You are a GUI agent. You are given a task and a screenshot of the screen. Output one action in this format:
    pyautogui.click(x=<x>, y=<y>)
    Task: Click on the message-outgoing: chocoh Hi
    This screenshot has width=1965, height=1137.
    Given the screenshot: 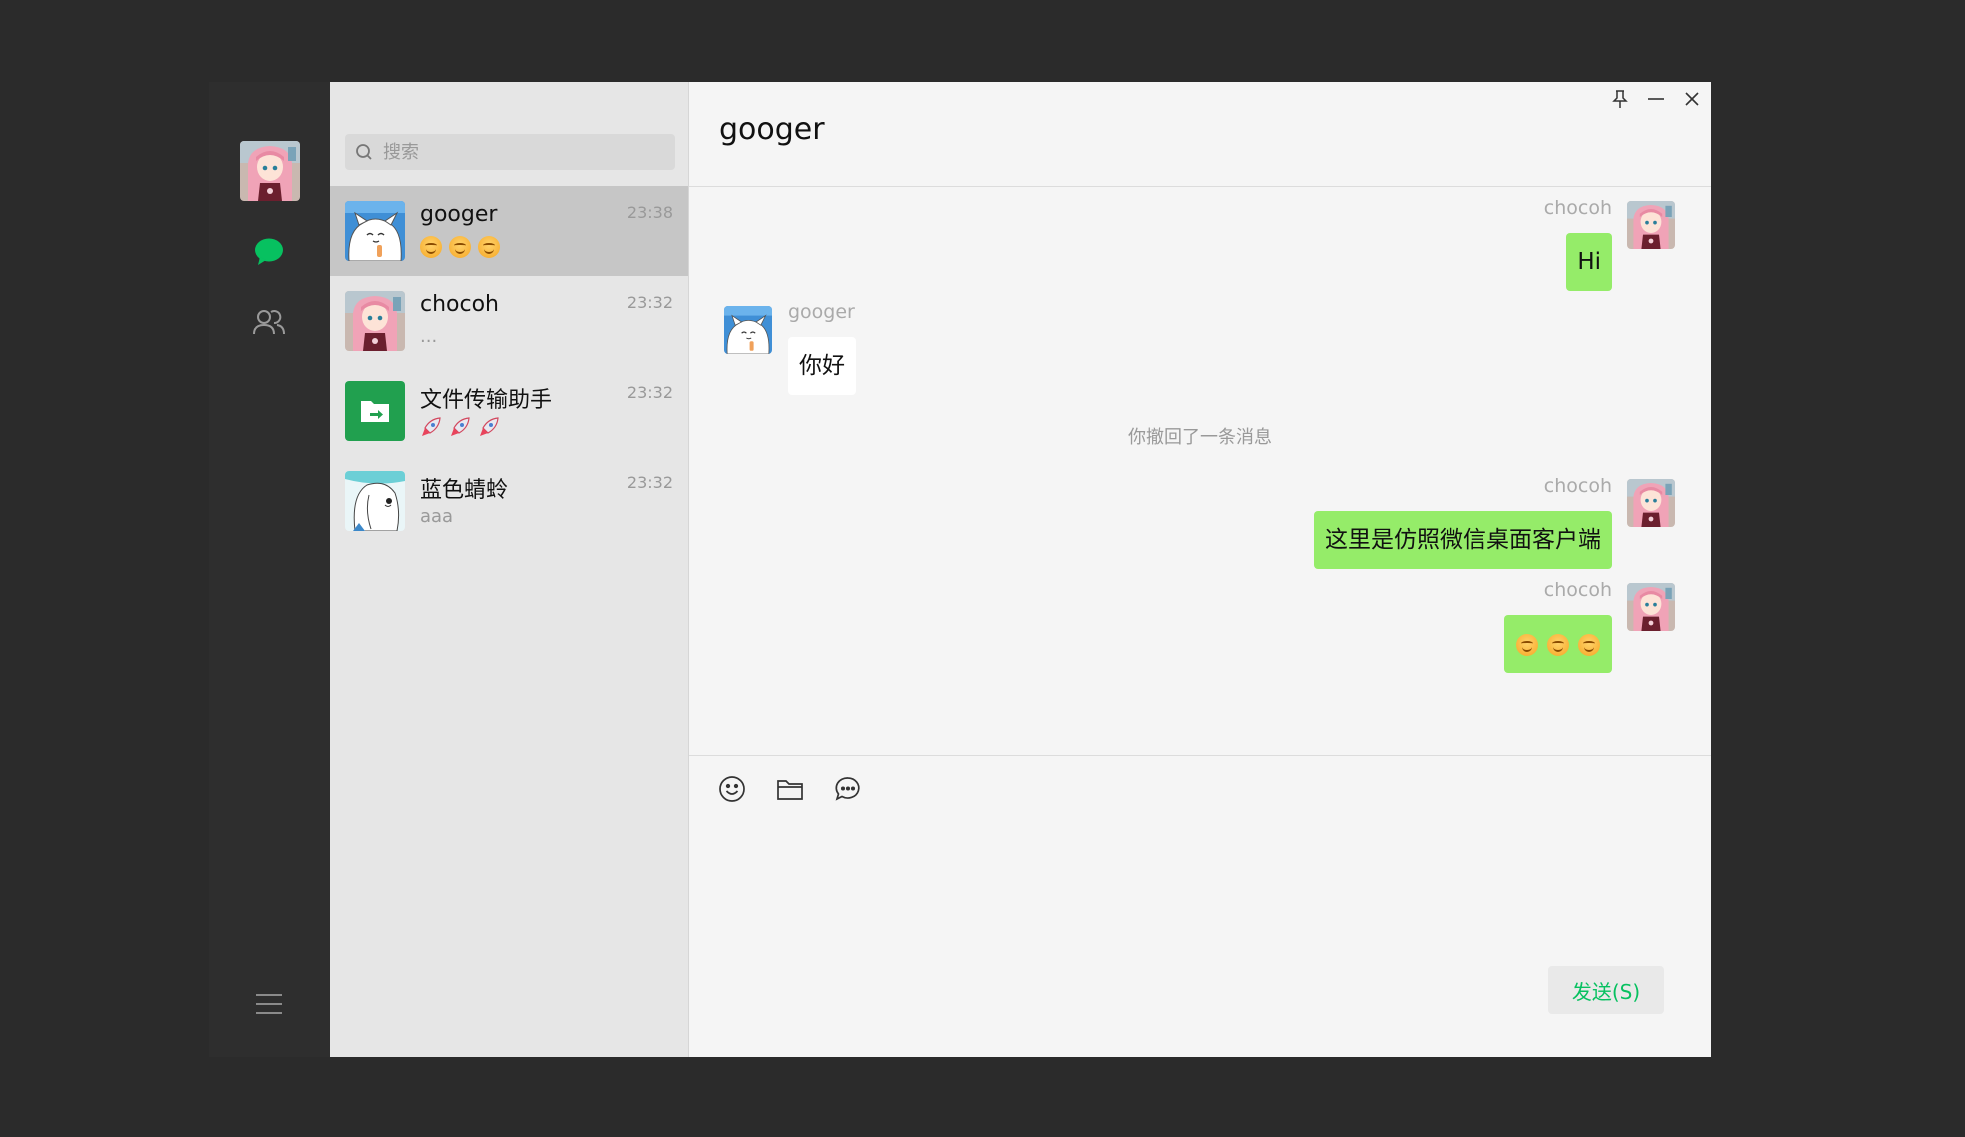 What is the action you would take?
    pyautogui.click(x=1200, y=239)
    